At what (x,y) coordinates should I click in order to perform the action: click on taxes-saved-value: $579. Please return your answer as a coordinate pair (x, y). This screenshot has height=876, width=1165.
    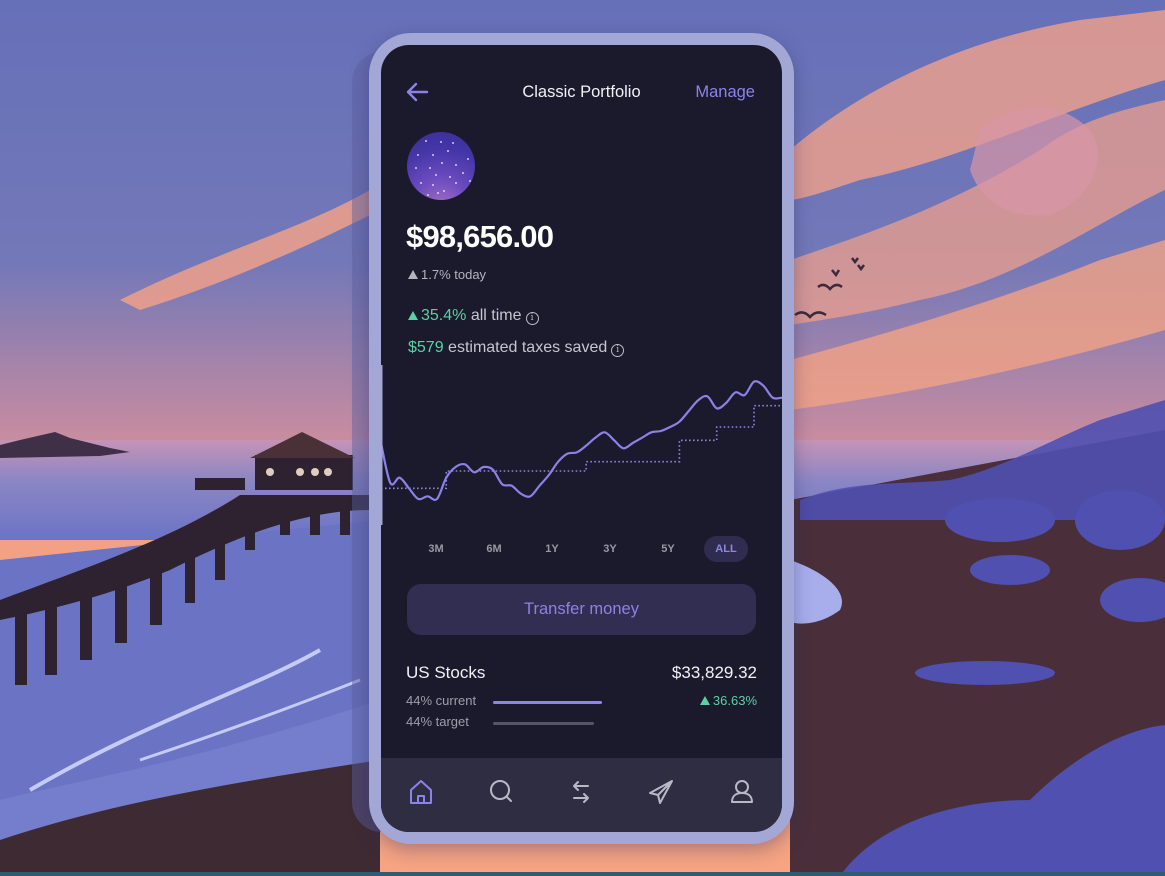
    Looking at the image, I should click on (426, 347).